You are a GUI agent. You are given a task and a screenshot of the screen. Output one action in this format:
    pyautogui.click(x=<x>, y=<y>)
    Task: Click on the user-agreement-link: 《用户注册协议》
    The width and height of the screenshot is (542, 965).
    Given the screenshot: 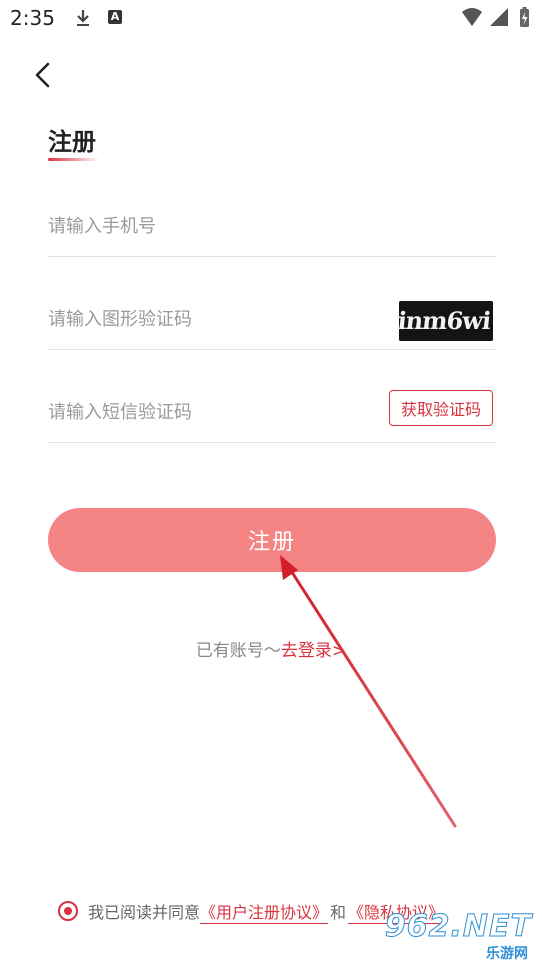 What is the action you would take?
    pyautogui.click(x=264, y=911)
    